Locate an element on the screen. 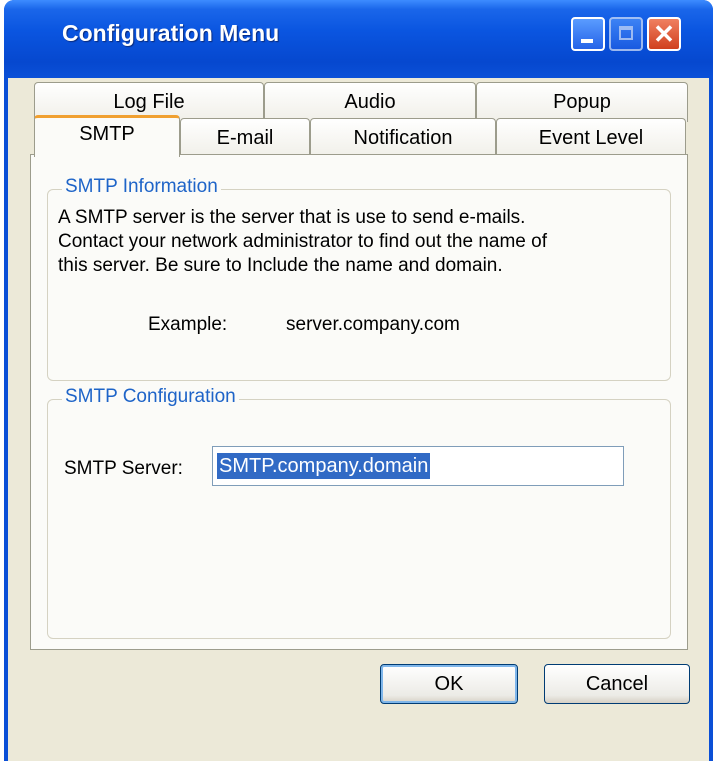 The width and height of the screenshot is (717, 761). tab-label: Event Level is located at coordinates (591, 138).